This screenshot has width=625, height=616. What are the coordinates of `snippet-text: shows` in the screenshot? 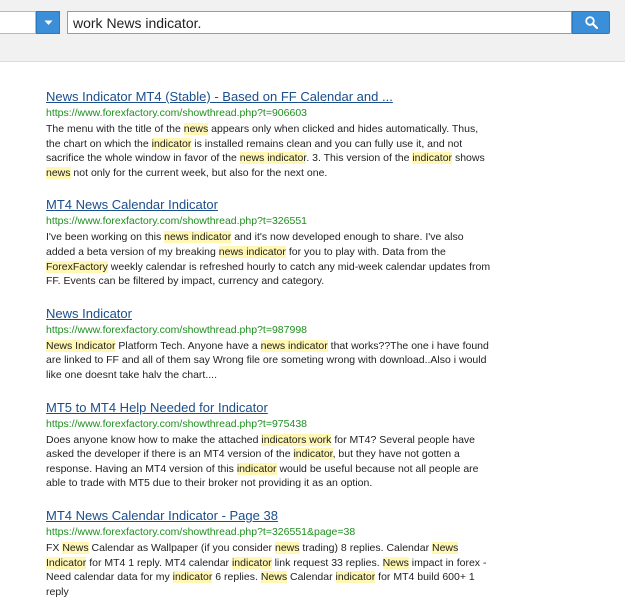 It's located at (468, 158).